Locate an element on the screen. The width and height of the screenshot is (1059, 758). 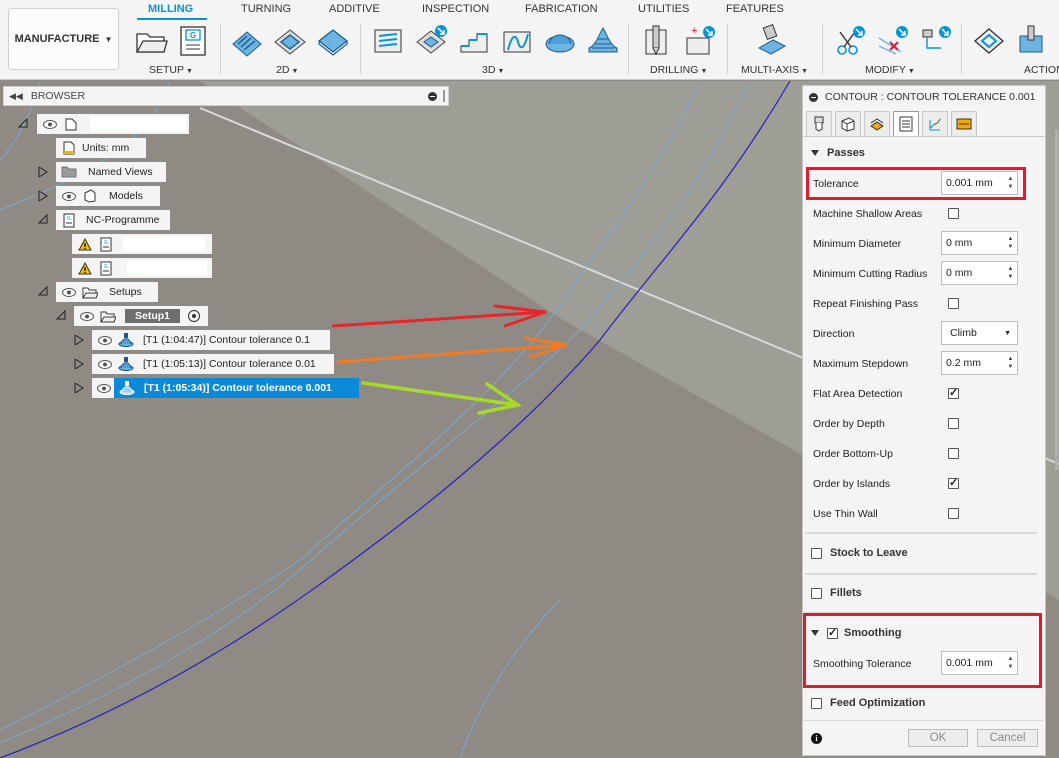
order-bottom-checkbox is located at coordinates (953, 453).